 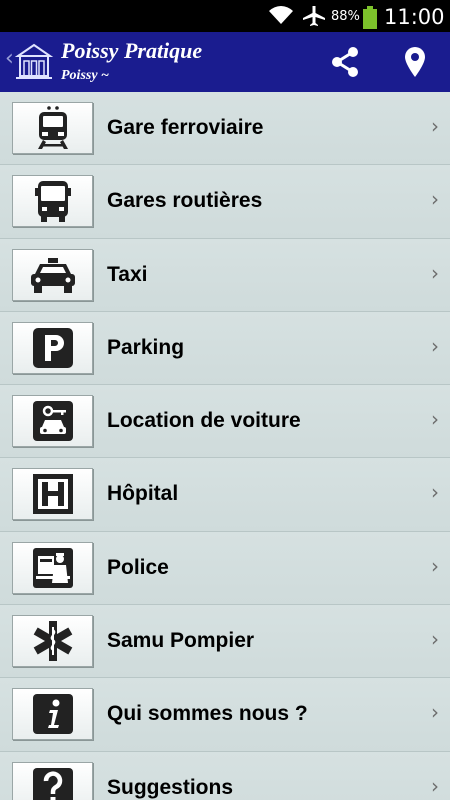 I want to click on list-item-gares-routieres: Gares routières ›, so click(x=225, y=202).